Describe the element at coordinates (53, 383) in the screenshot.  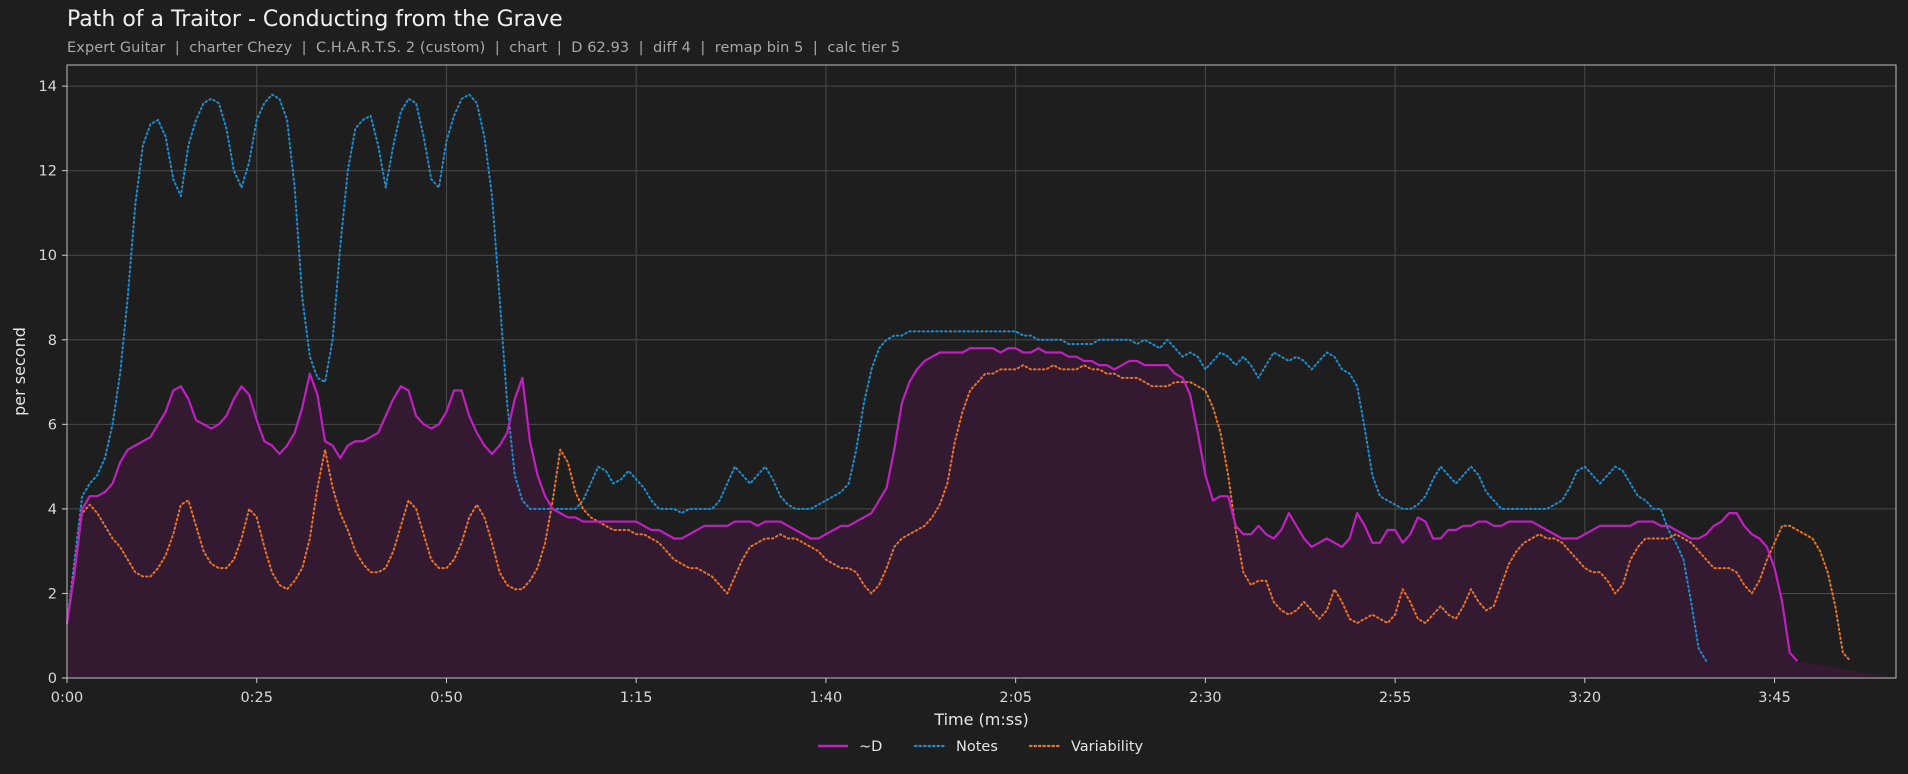
I see `y-axis: 0 2 4 6 8 10 12 14` at that location.